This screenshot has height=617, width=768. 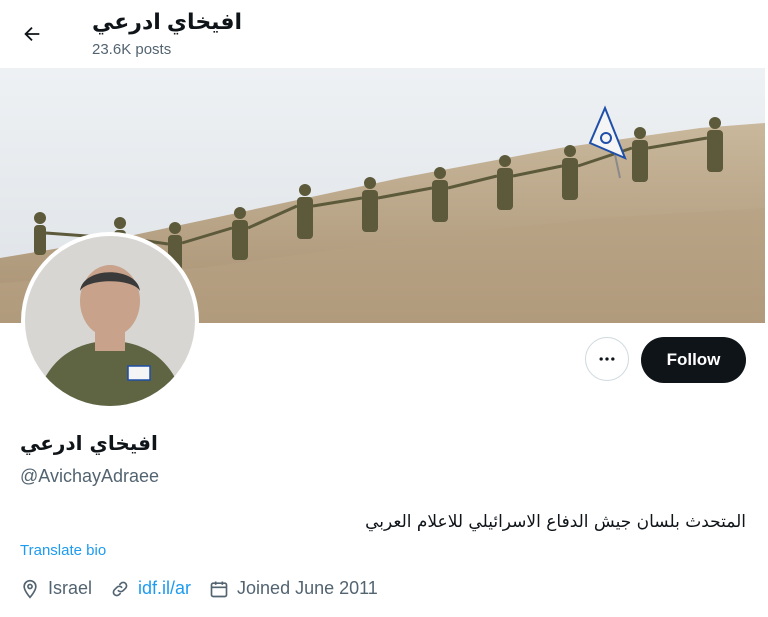 I want to click on link-icon, so click(x=120, y=588).